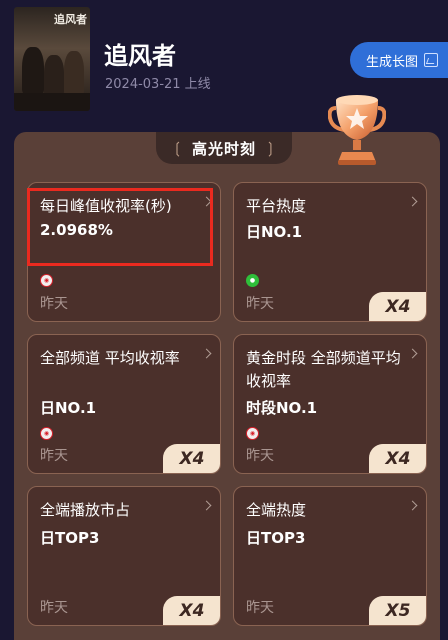 Image resolution: width=448 pixels, height=640 pixels. Describe the element at coordinates (158, 84) in the screenshot. I see `release-date: 2024-03-21 上线` at that location.